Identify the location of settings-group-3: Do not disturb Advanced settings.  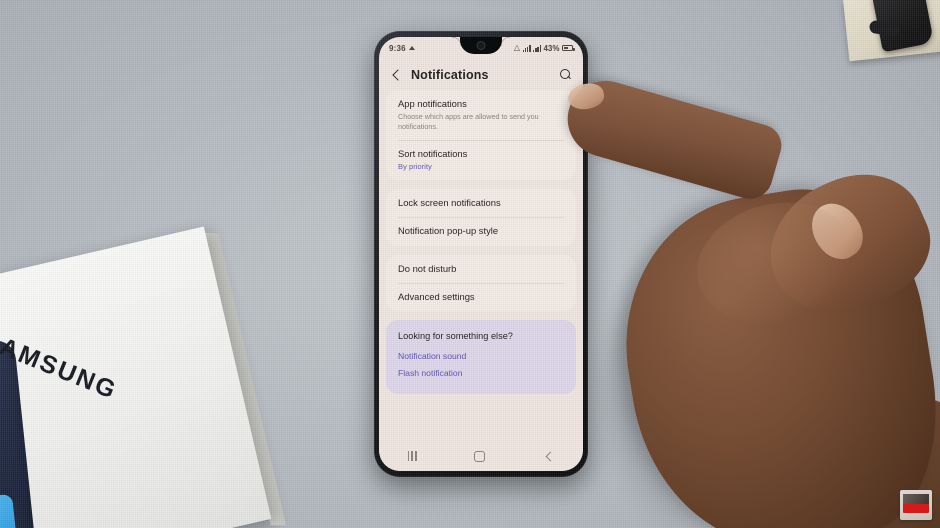
(481, 282).